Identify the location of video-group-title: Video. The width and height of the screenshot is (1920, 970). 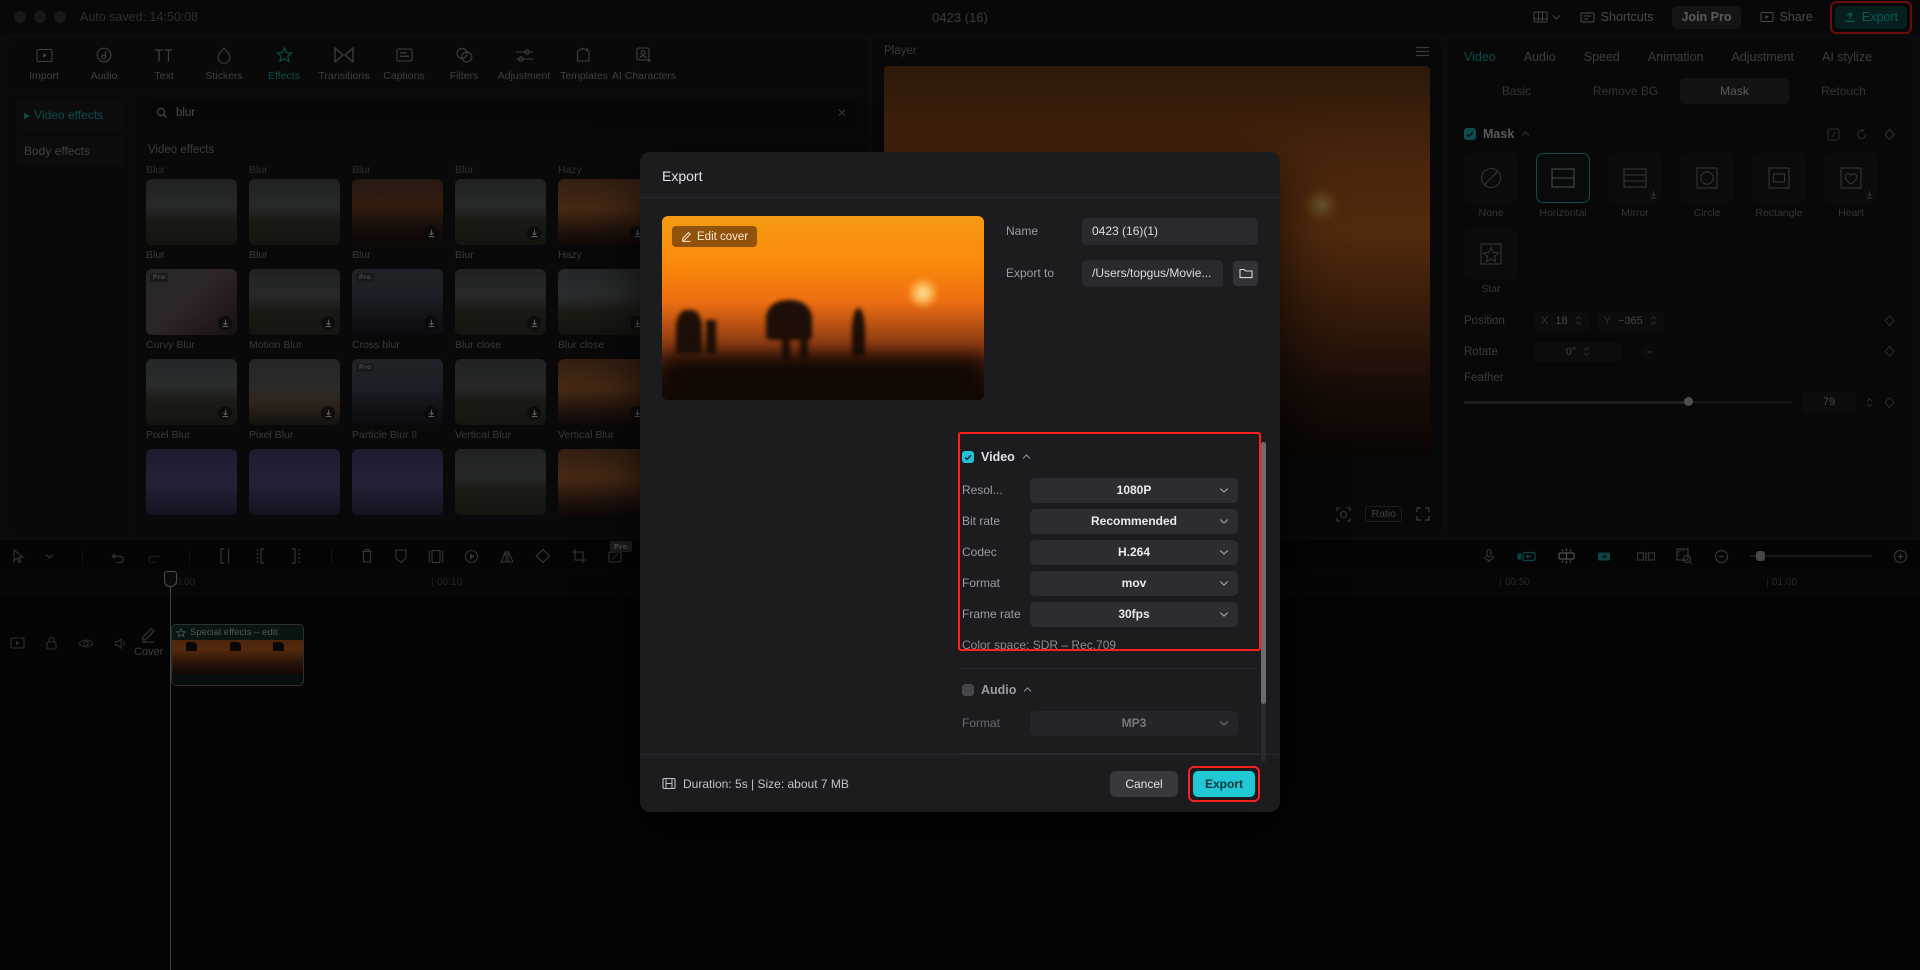
(998, 457).